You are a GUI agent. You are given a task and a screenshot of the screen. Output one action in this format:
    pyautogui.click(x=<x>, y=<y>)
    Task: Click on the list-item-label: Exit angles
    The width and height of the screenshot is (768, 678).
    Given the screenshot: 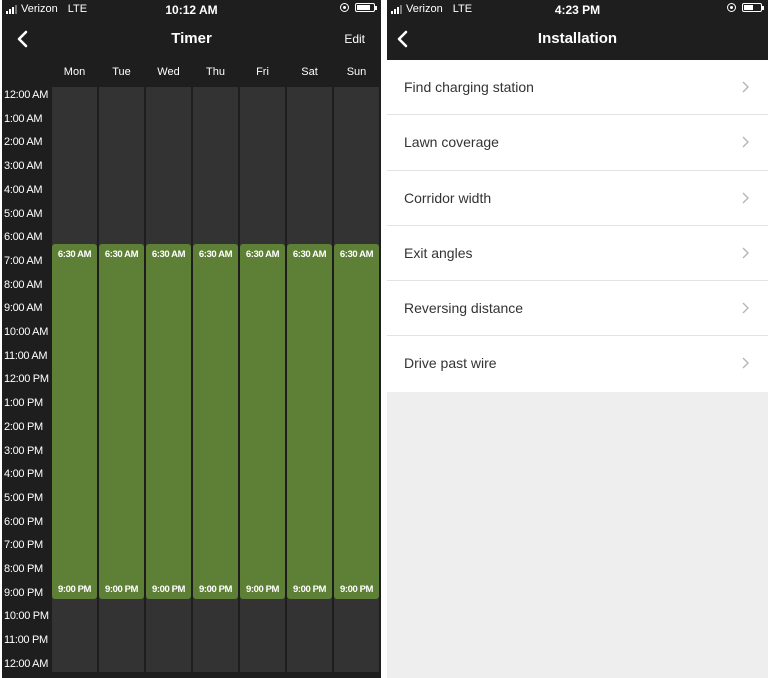 What is the action you would take?
    pyautogui.click(x=438, y=252)
    